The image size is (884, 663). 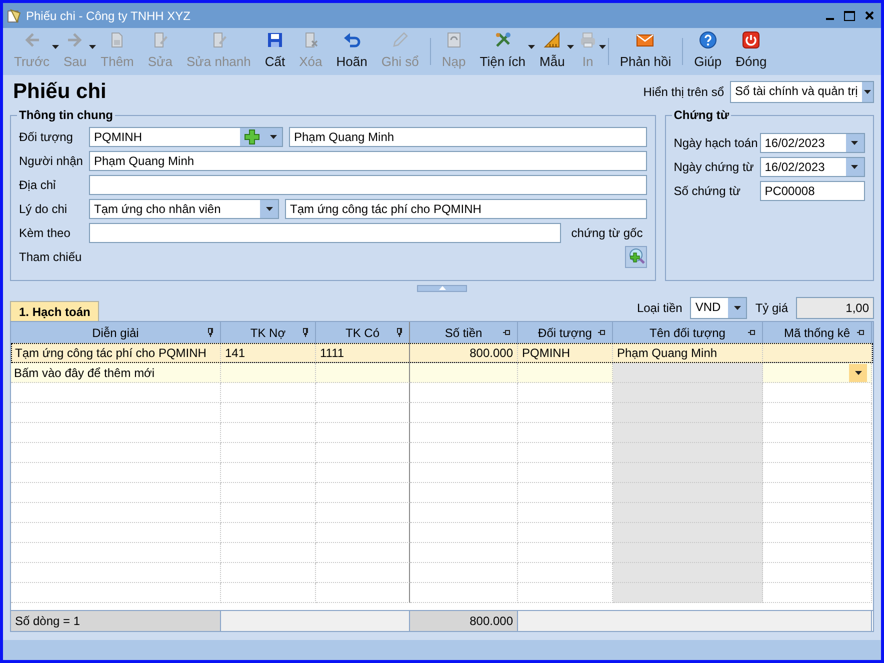 I want to click on maximize-icon, so click(x=849, y=15).